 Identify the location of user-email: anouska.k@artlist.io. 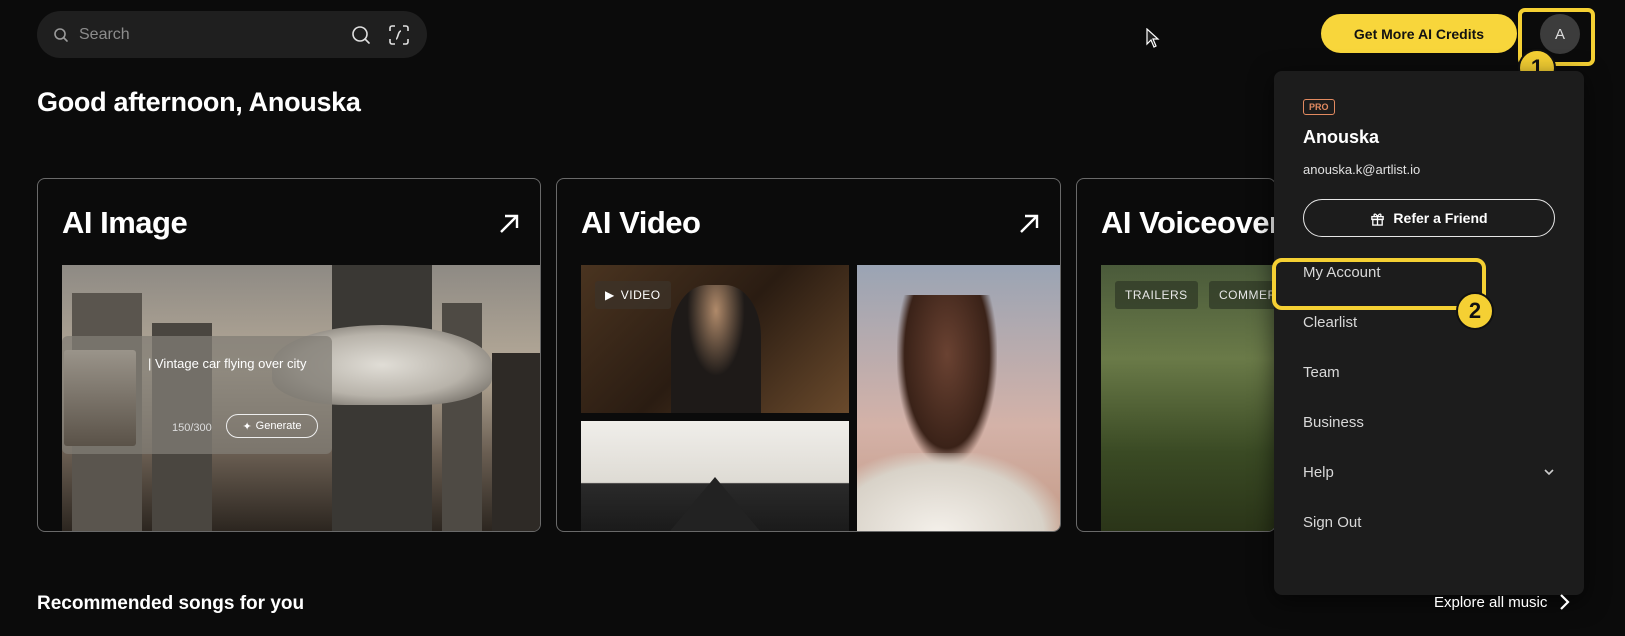
(1362, 169).